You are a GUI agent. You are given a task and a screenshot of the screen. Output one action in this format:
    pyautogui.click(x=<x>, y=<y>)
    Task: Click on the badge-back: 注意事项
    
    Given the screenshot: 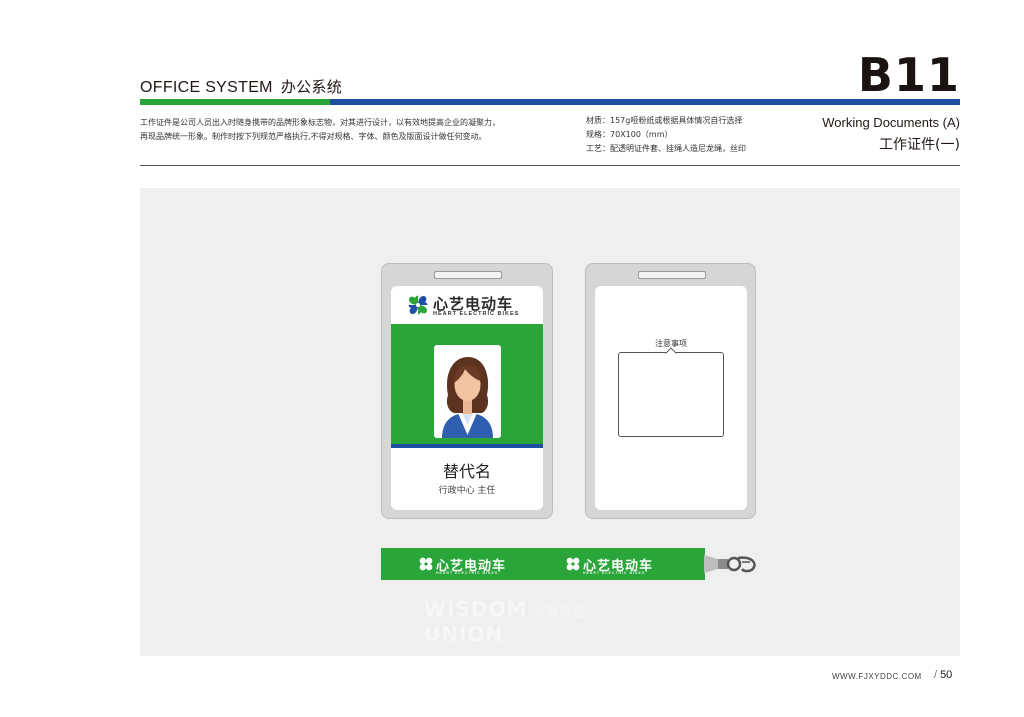 What is the action you would take?
    pyautogui.click(x=670, y=391)
    